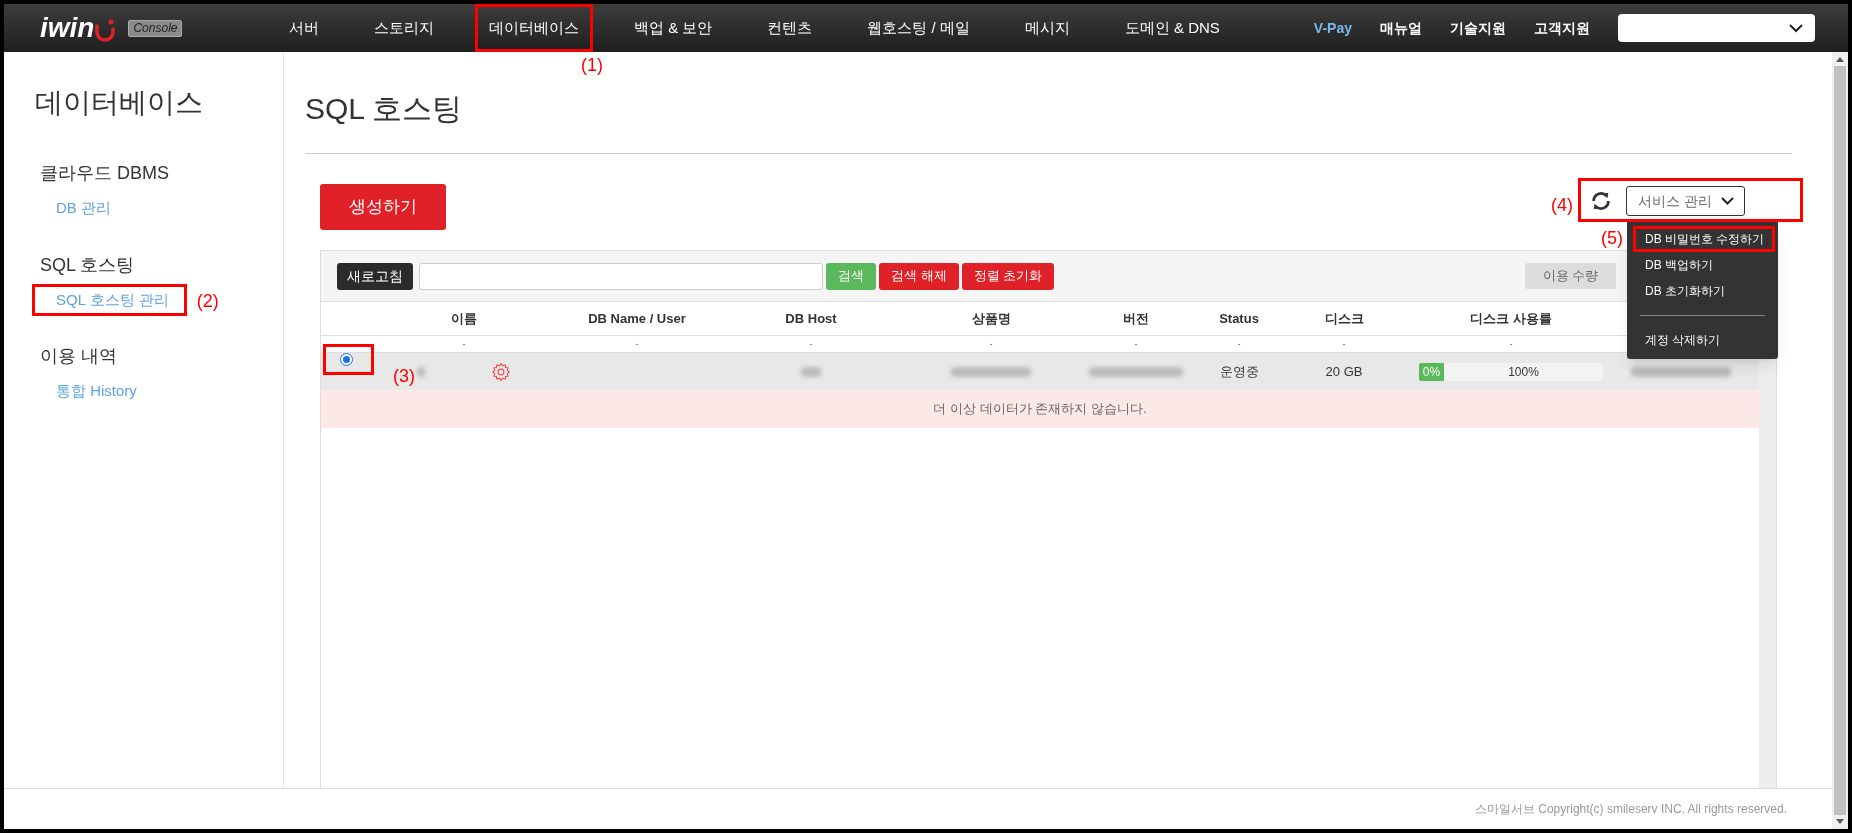  Describe the element at coordinates (1172, 28) in the screenshot. I see `nav-link: 도메인 & DNS` at that location.